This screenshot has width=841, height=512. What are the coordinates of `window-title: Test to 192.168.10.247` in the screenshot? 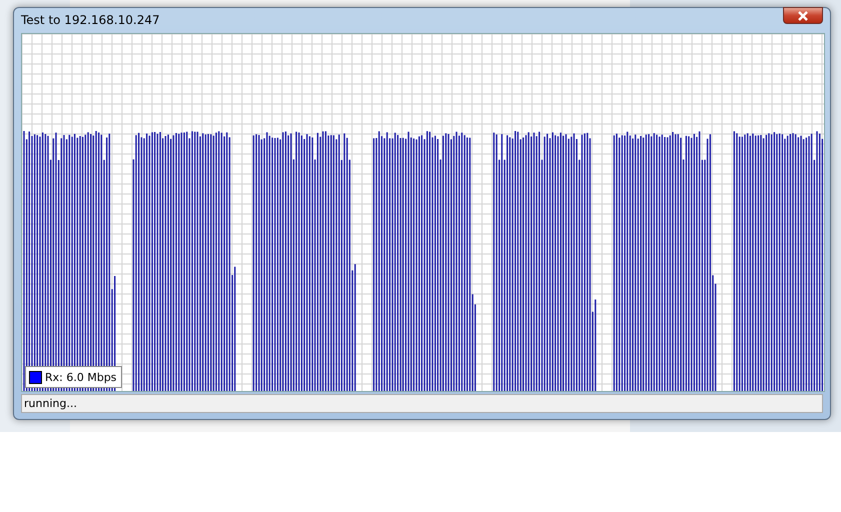 It's located at (90, 20).